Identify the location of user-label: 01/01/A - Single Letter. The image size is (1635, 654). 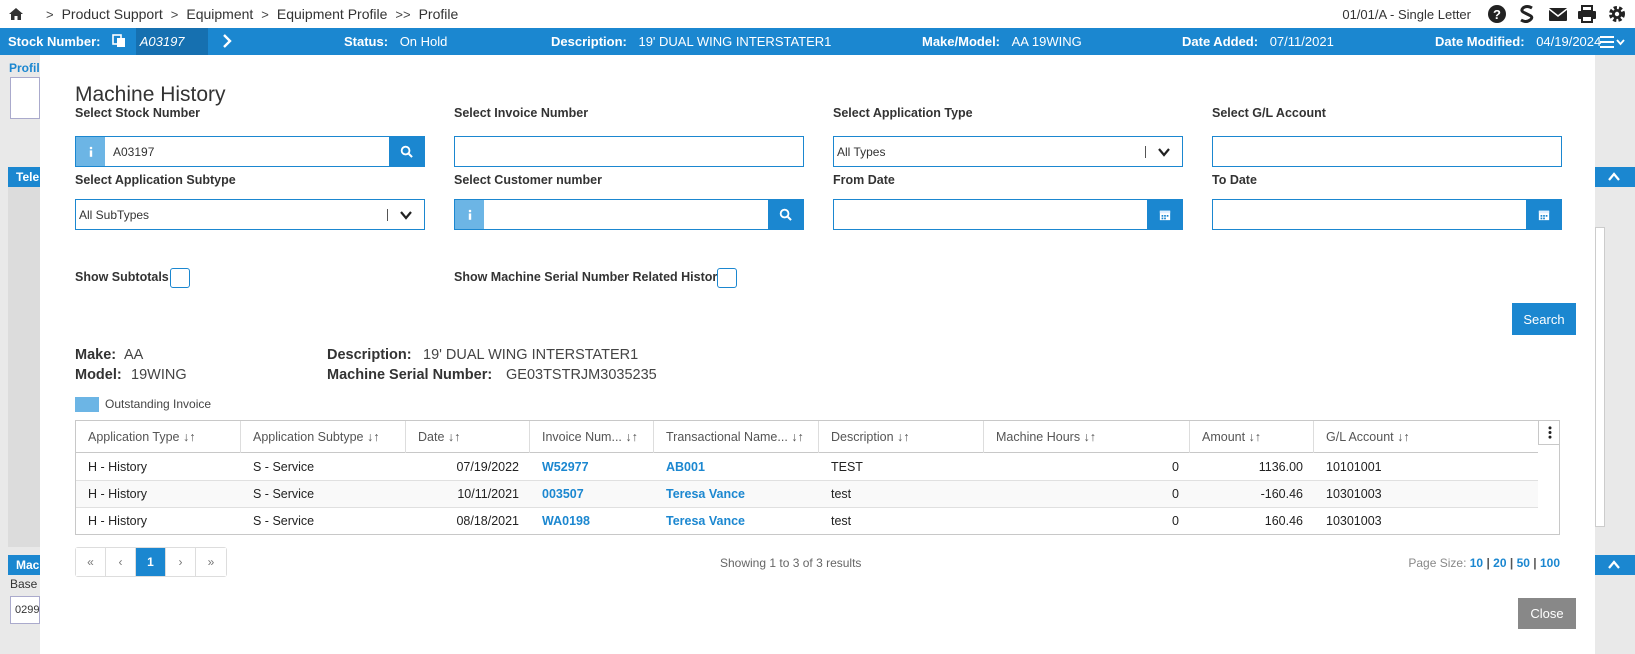
(1406, 14).